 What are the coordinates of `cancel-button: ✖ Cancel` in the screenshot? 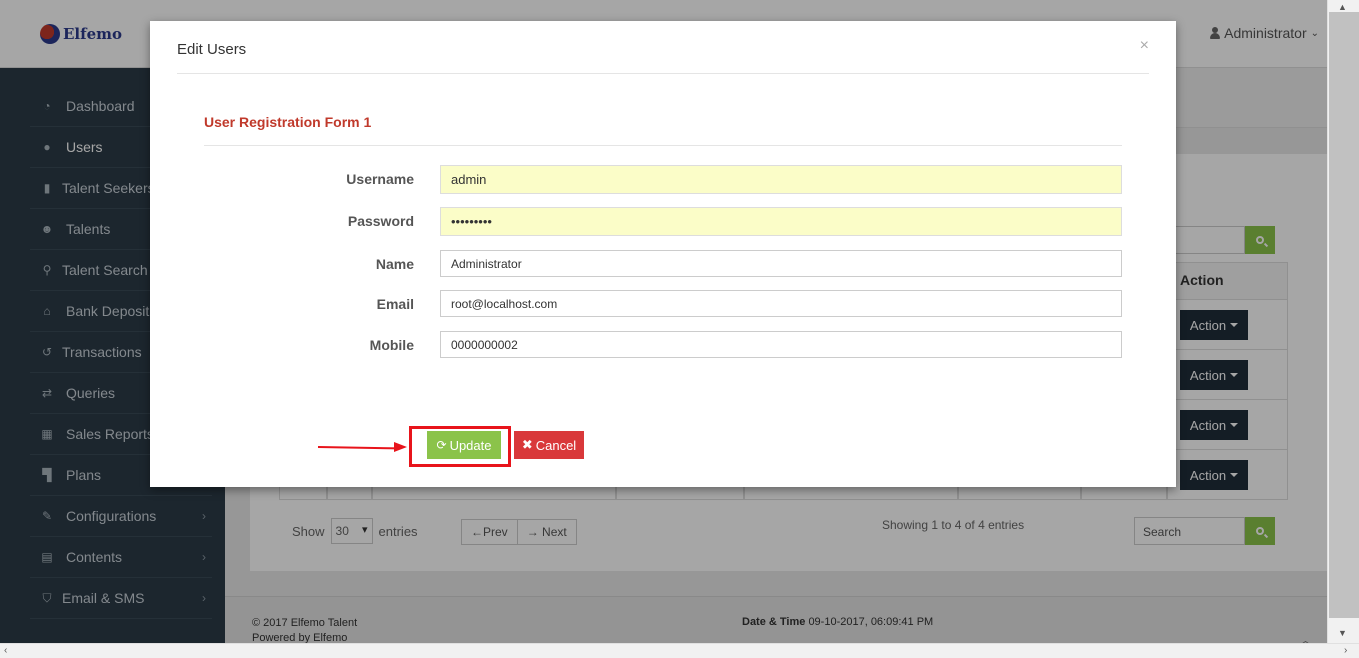 It's located at (549, 445).